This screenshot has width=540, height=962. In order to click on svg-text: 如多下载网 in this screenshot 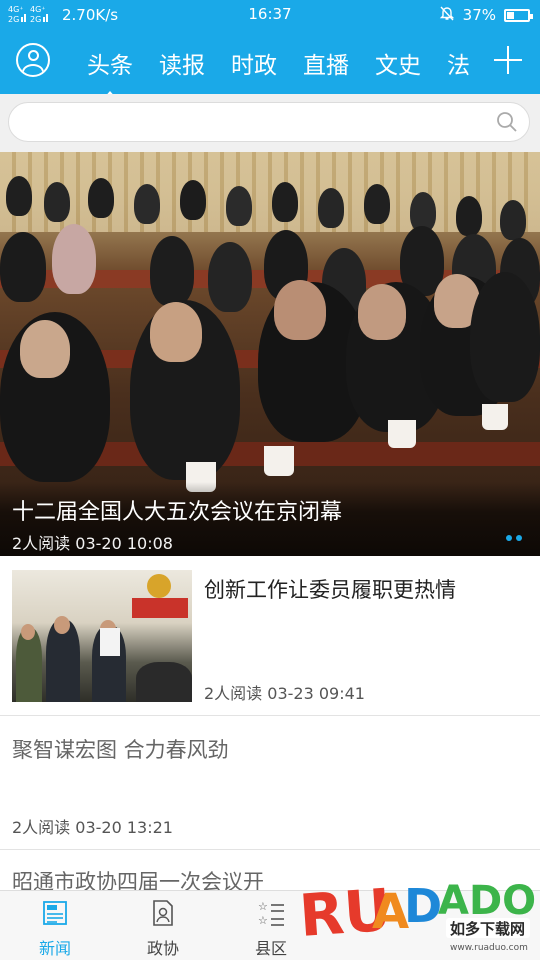, I will do `click(487, 929)`.